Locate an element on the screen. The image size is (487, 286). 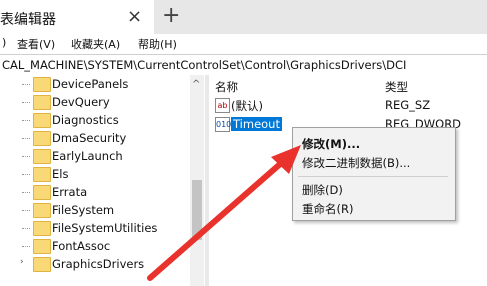
tree-item-label: FileSystem is located at coordinates (83, 210).